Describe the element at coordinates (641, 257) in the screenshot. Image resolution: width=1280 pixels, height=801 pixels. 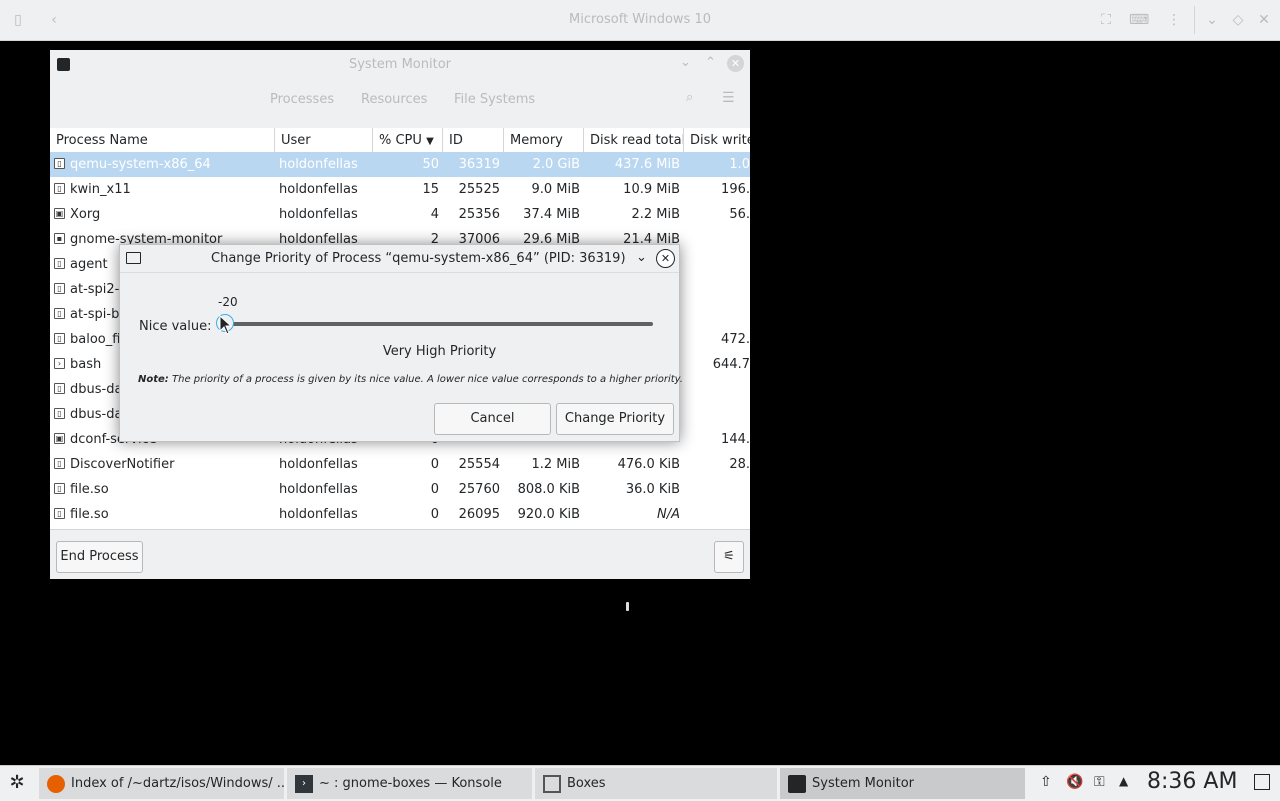
I see `dialog-minimize-icon: ⌄` at that location.